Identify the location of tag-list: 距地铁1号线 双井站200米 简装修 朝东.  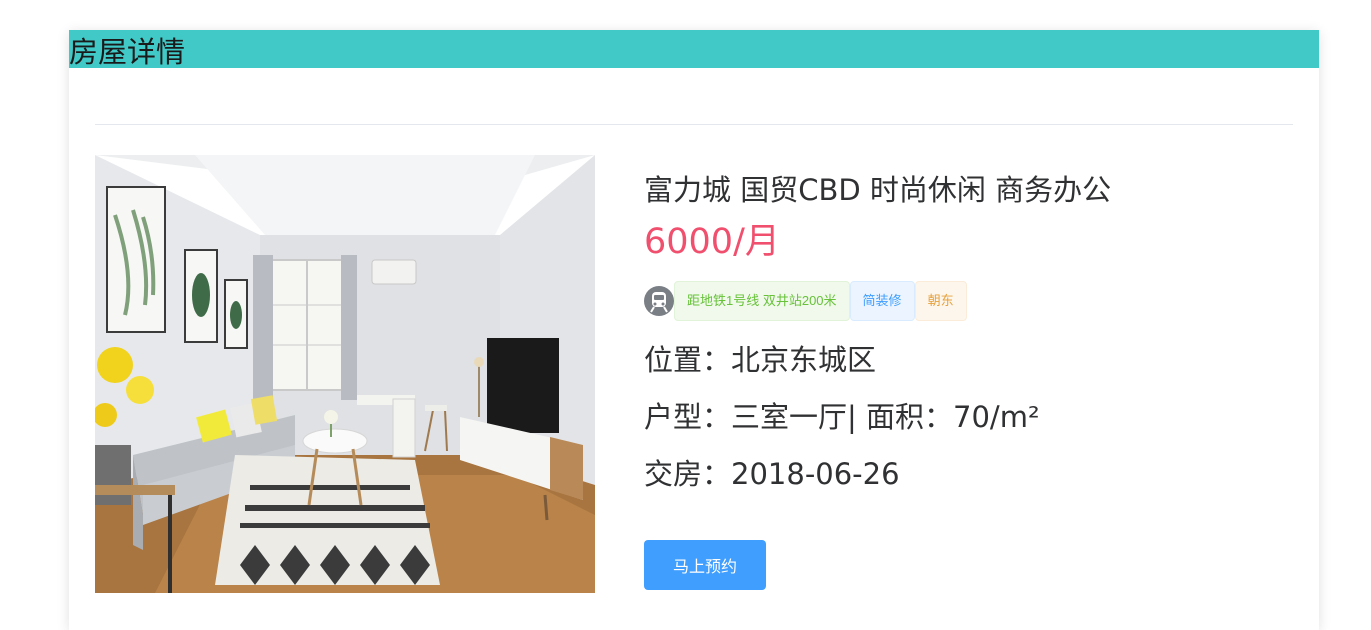
(805, 301).